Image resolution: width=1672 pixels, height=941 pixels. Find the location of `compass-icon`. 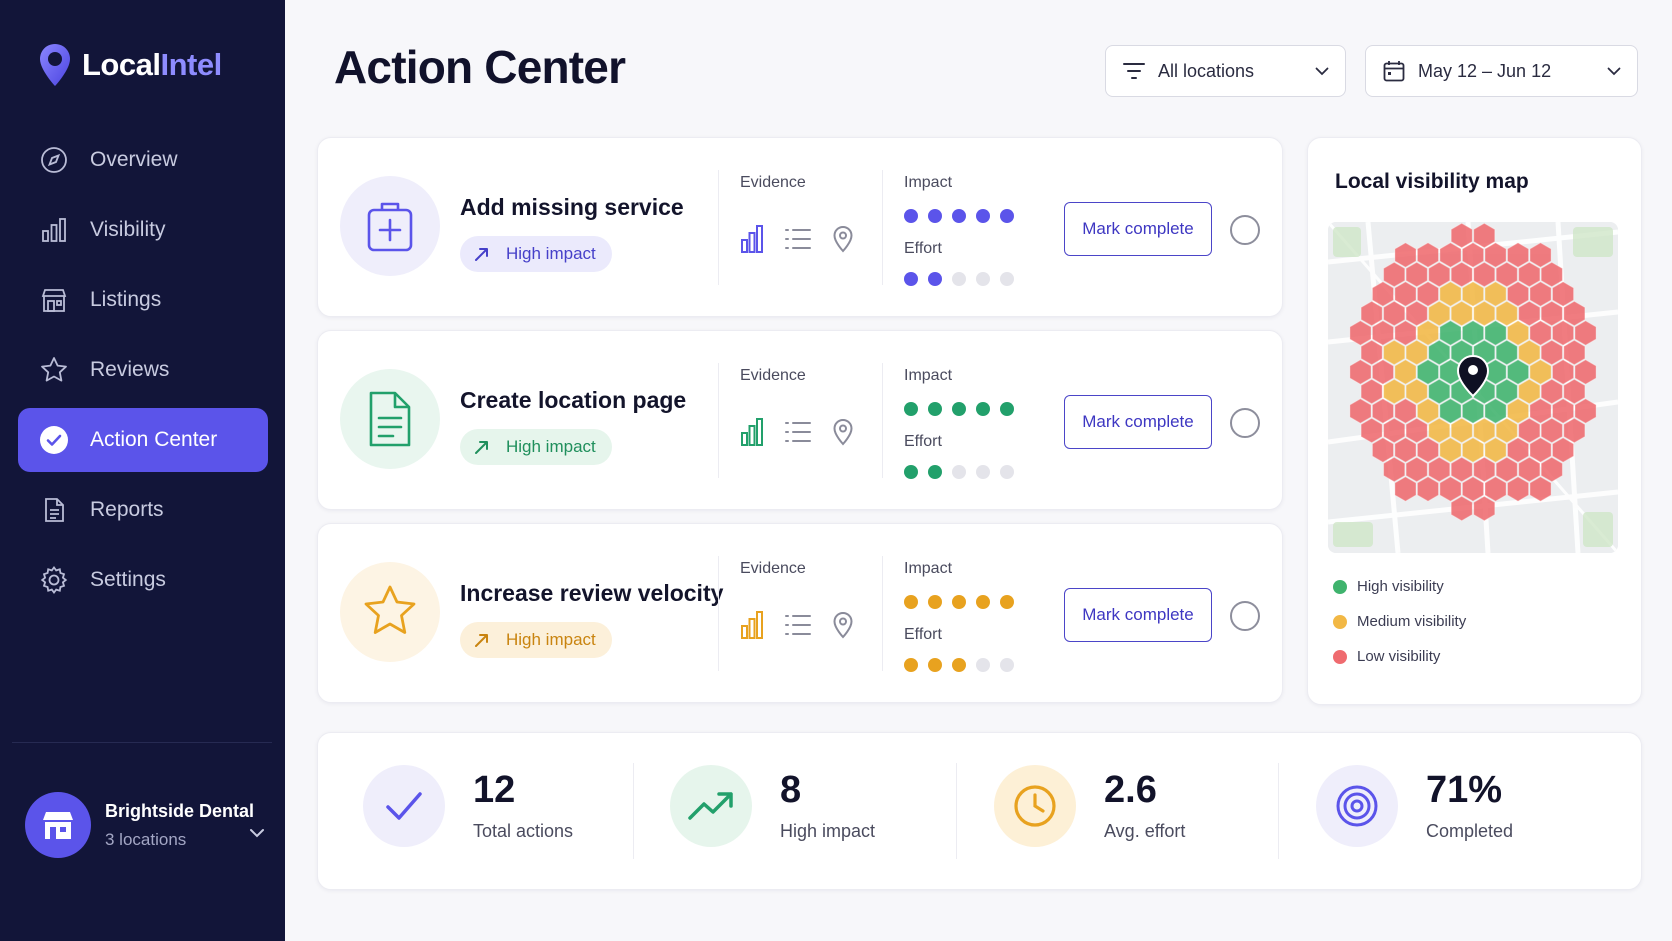

compass-icon is located at coordinates (54, 160).